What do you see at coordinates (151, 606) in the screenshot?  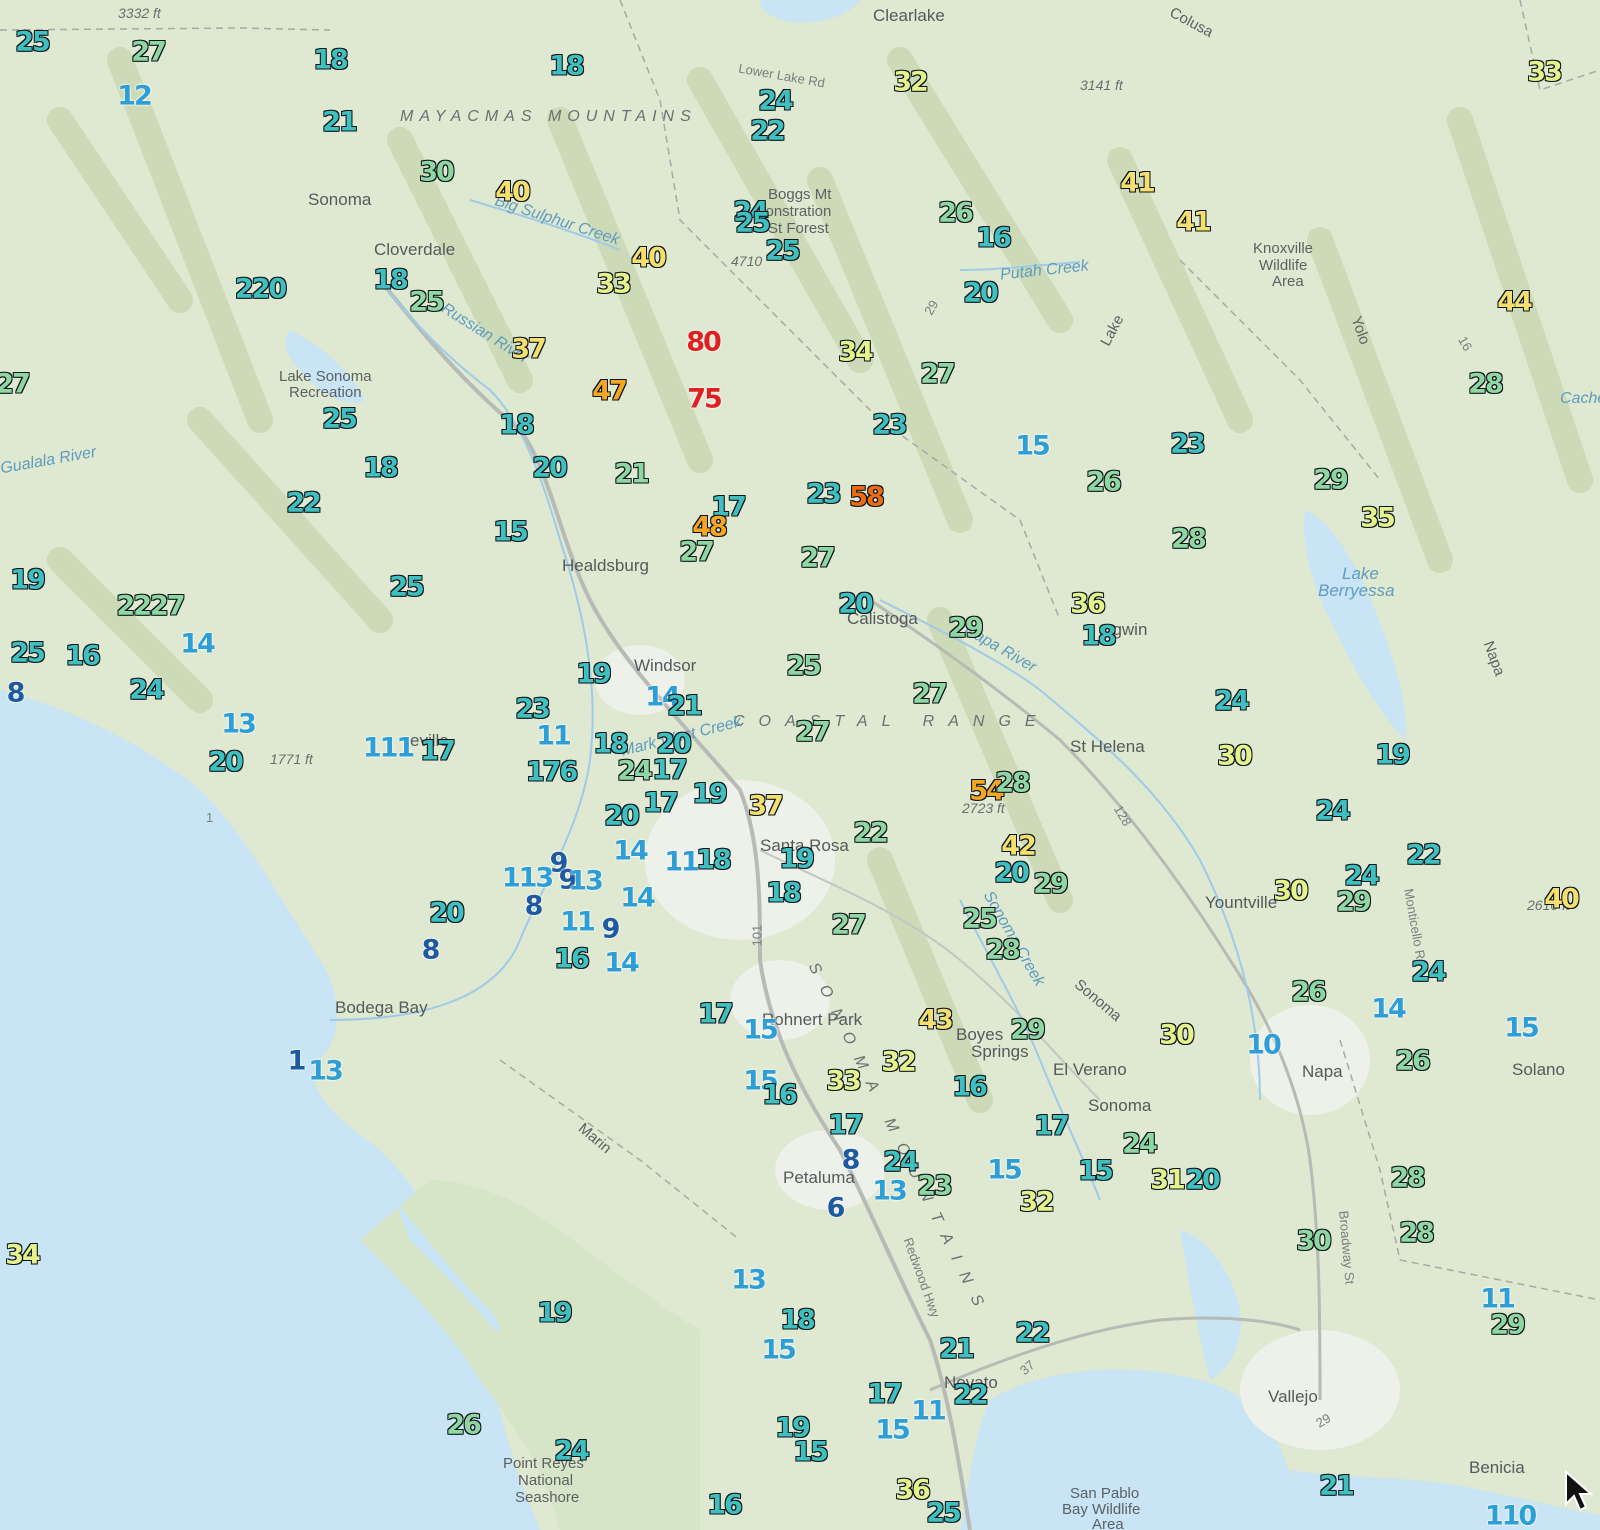 I see `wind-gust-label: 2227` at bounding box center [151, 606].